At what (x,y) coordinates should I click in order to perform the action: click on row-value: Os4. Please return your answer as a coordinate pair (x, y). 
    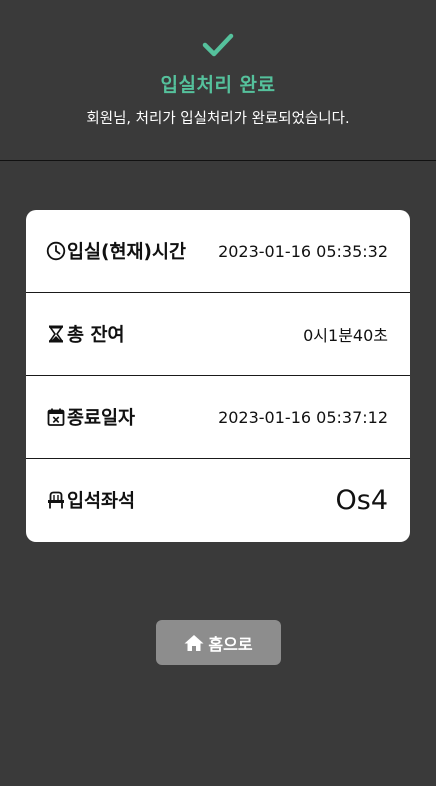
    Looking at the image, I should click on (362, 500).